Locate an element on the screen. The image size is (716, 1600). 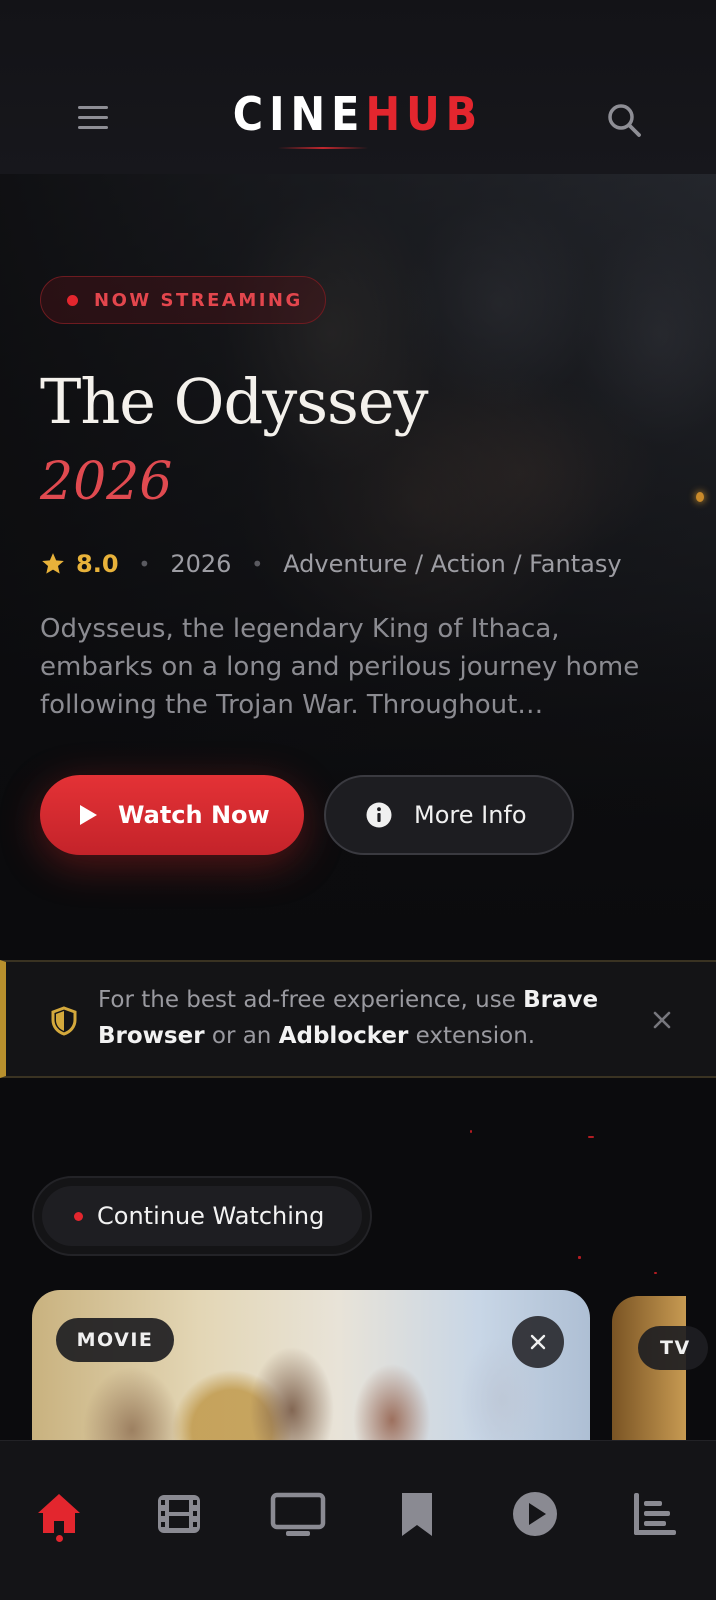
continue-watching-header: Continue Watching is located at coordinates (202, 1216).